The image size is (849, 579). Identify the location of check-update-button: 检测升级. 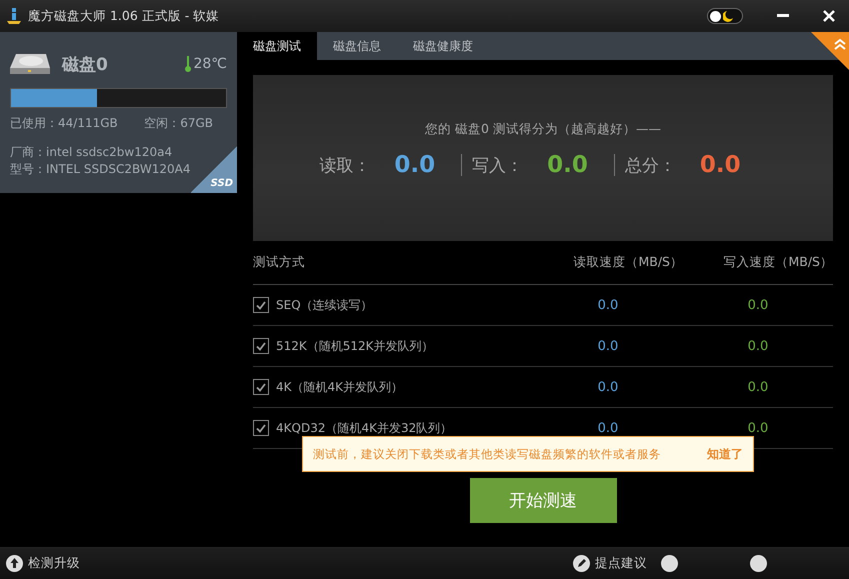
(43, 563).